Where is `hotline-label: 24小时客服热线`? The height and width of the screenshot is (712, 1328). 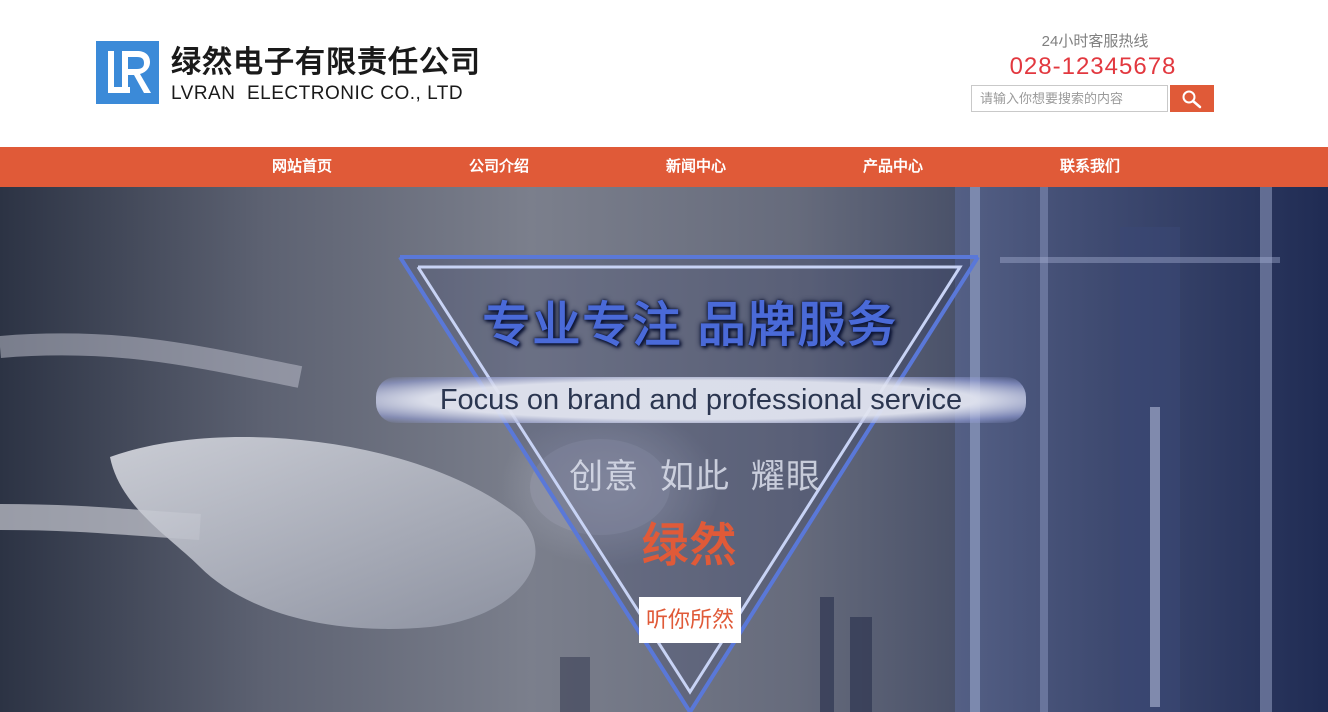
hotline-label: 24小时客服热线 is located at coordinates (1095, 41).